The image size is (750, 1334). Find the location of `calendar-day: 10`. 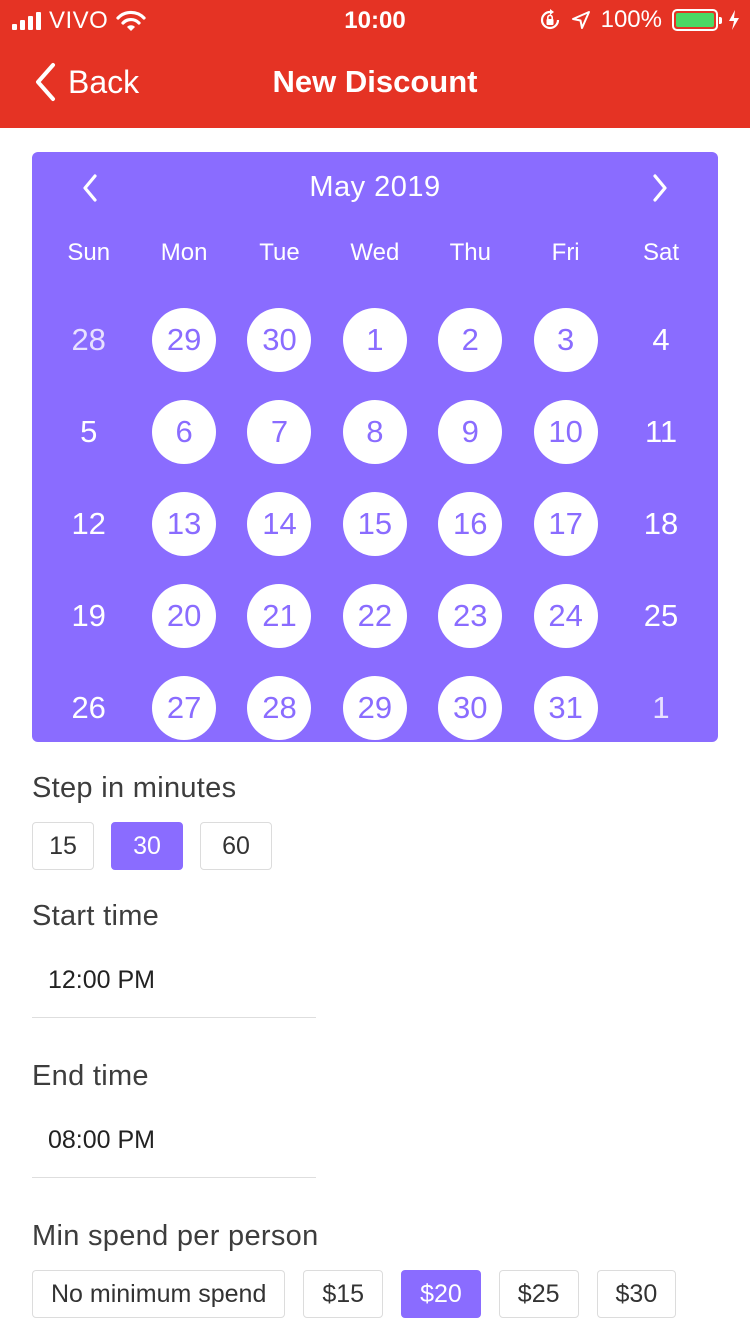

calendar-day: 10 is located at coordinates (565, 432).